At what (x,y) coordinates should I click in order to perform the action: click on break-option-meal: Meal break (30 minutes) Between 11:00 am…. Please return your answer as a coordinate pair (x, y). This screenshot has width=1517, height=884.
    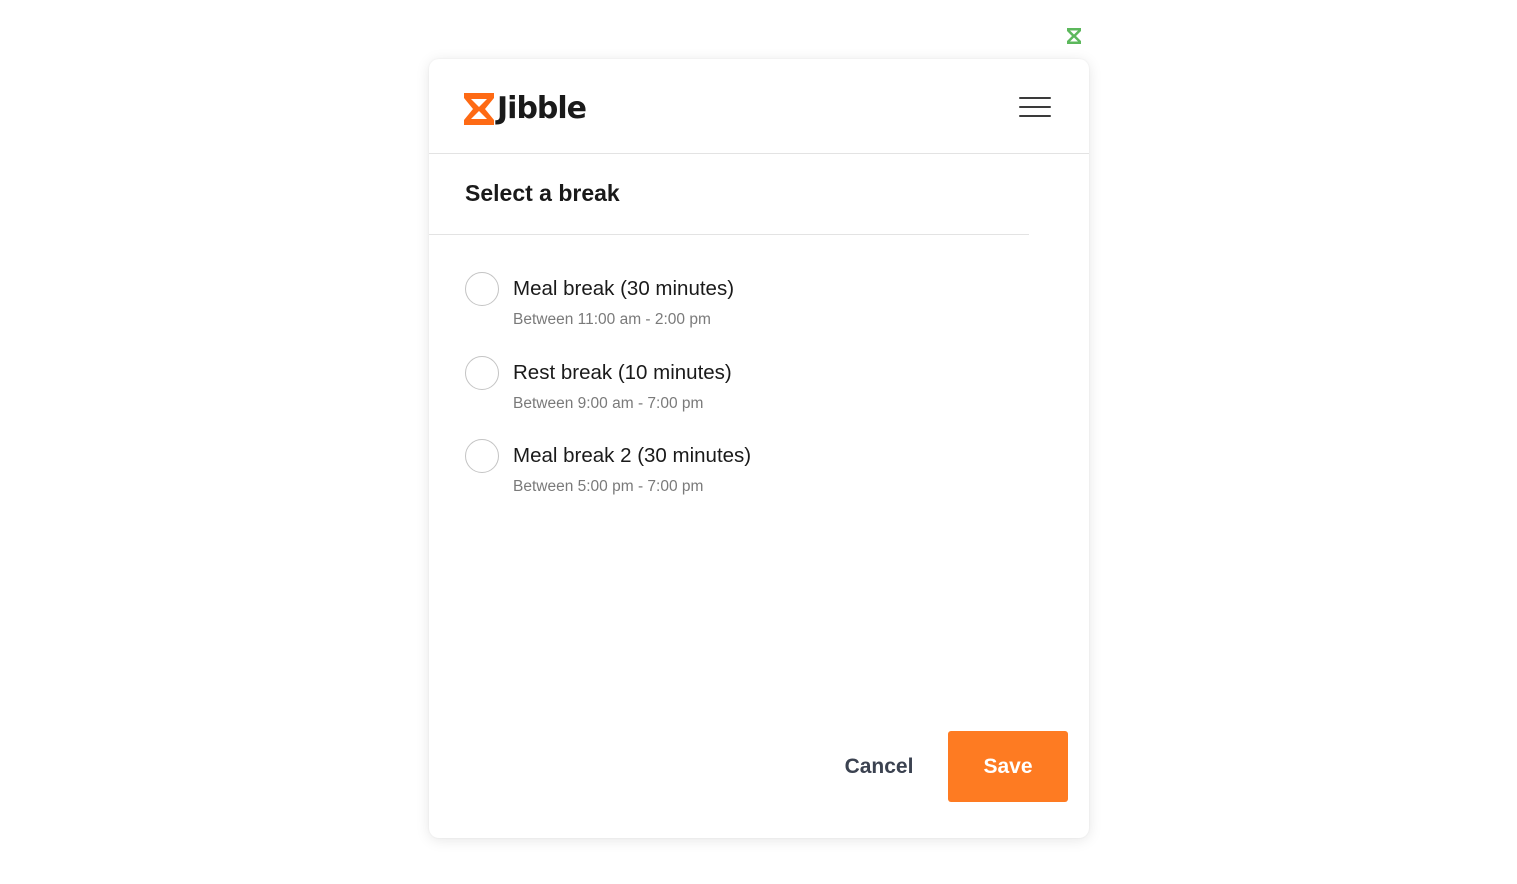
    Looking at the image, I should click on (745, 314).